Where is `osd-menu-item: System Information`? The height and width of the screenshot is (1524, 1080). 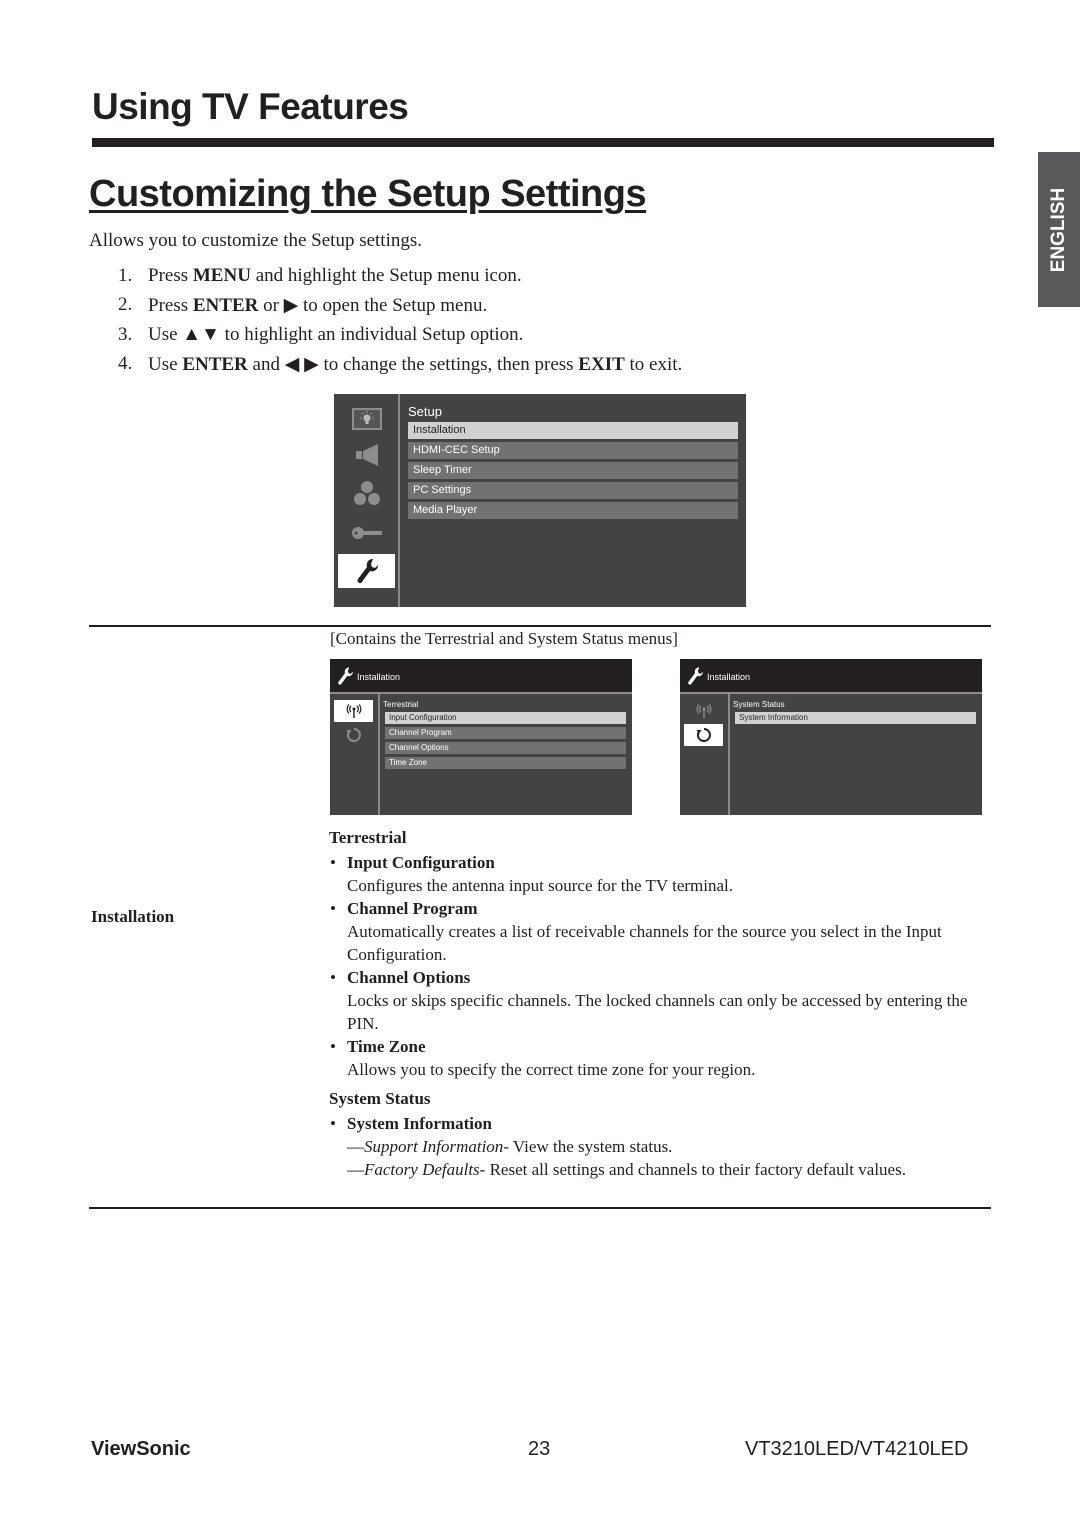
osd-menu-item: System Information is located at coordinates (855, 718).